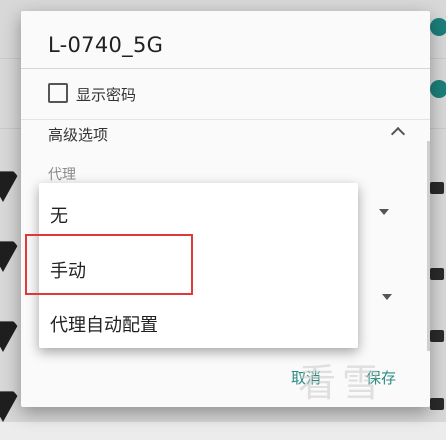 This screenshot has height=440, width=446. I want to click on advanced-options-toggle: 高级选项, so click(78, 134).